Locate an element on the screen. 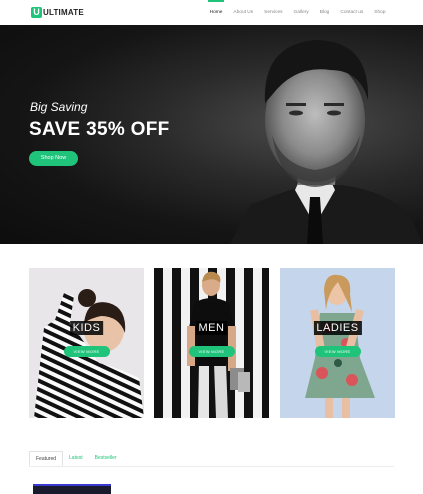 The width and height of the screenshot is (423, 494). ladies-model-image is located at coordinates (340, 346).